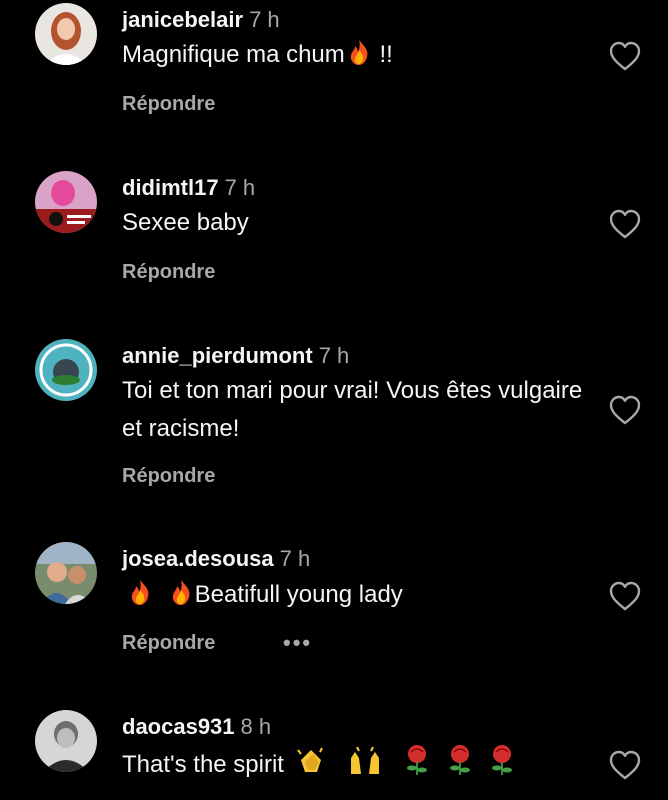 The height and width of the screenshot is (800, 668). I want to click on comment-text-main: Magnifique ma chum, so click(233, 54).